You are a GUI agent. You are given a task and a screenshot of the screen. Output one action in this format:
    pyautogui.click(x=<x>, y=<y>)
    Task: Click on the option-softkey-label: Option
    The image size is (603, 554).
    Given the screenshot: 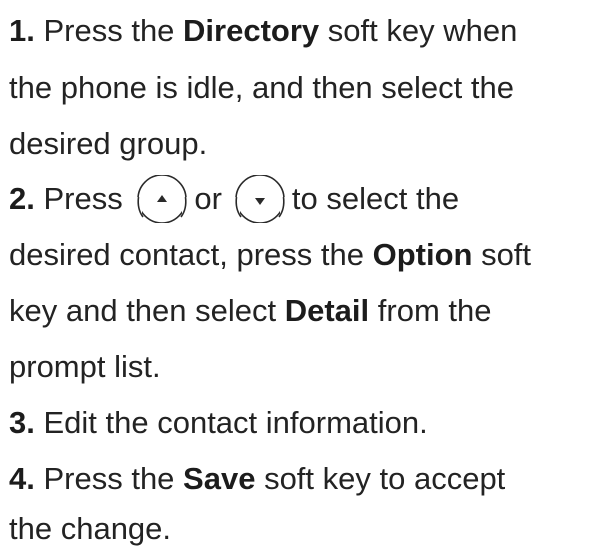 What is the action you would take?
    pyautogui.click(x=422, y=254)
    